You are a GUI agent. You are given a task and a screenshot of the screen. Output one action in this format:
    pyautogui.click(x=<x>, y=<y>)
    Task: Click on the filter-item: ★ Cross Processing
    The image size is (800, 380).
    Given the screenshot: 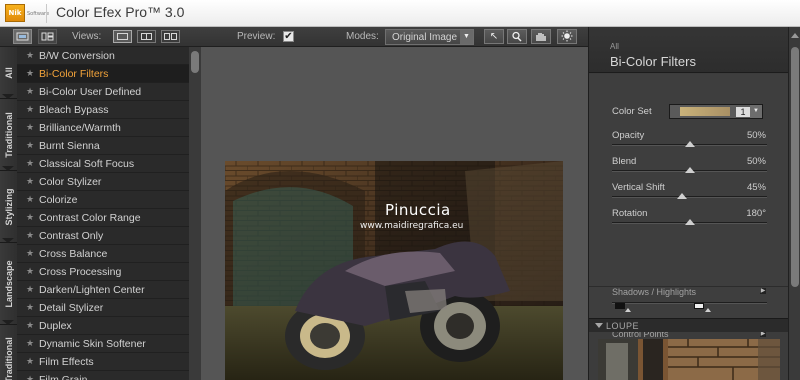 What is the action you would take?
    pyautogui.click(x=103, y=272)
    